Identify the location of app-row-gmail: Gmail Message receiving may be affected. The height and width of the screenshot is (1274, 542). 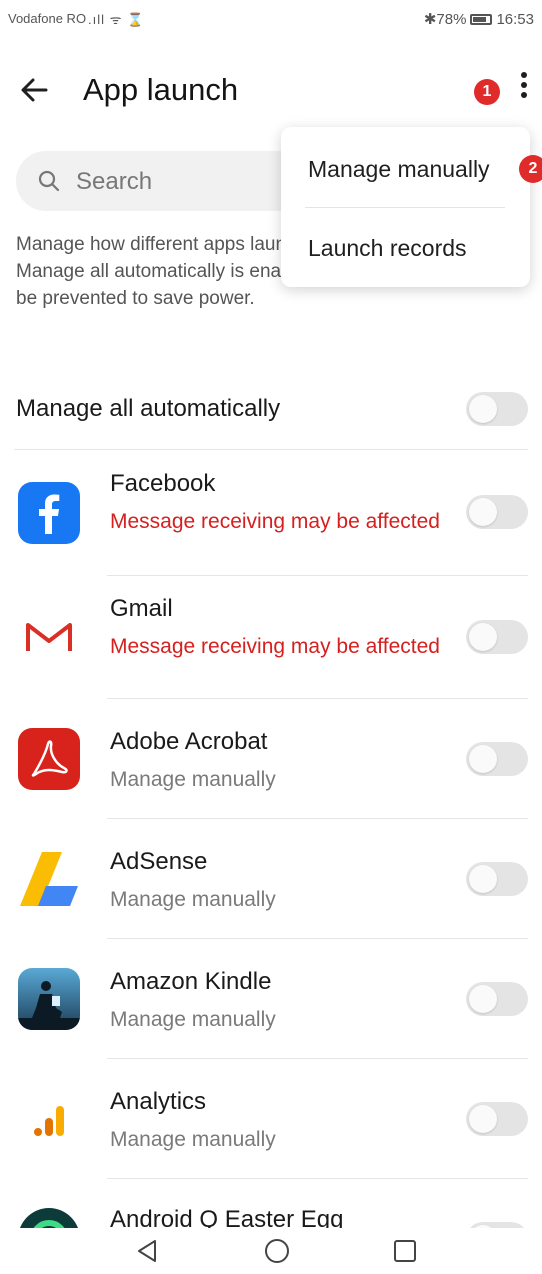
(271, 645).